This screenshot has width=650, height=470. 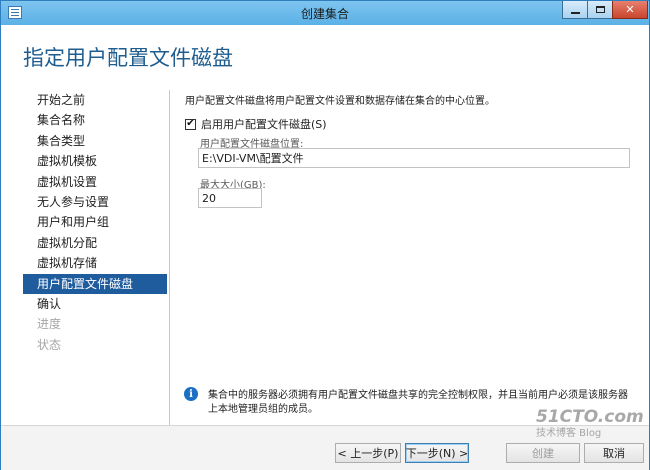 What do you see at coordinates (264, 124) in the screenshot?
I see `enable-upd-label: 启用用户配置文件磁盘(S)` at bounding box center [264, 124].